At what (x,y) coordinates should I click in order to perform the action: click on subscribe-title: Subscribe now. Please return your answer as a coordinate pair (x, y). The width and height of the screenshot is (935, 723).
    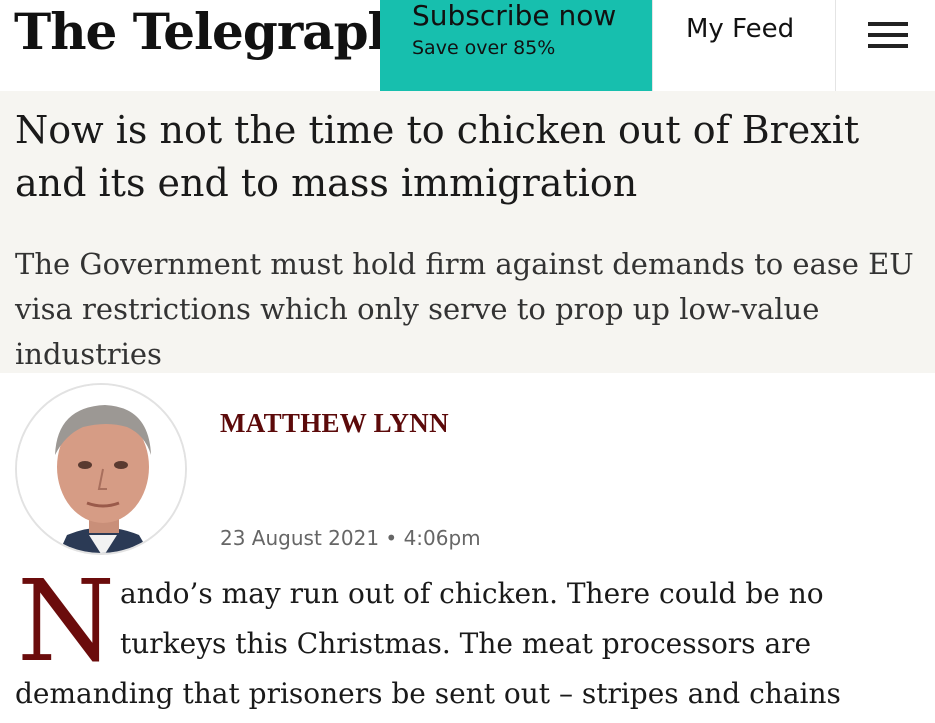
    Looking at the image, I should click on (514, 16).